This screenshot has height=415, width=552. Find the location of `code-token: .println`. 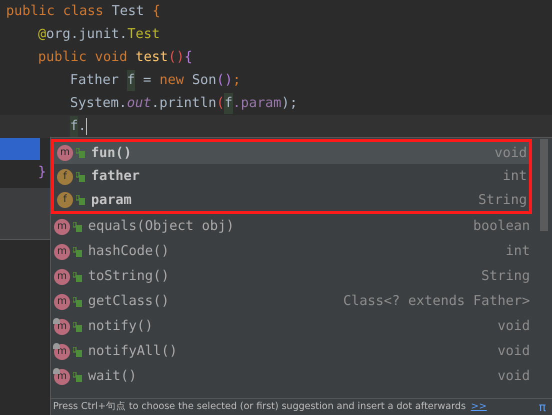

code-token: .println is located at coordinates (183, 104).